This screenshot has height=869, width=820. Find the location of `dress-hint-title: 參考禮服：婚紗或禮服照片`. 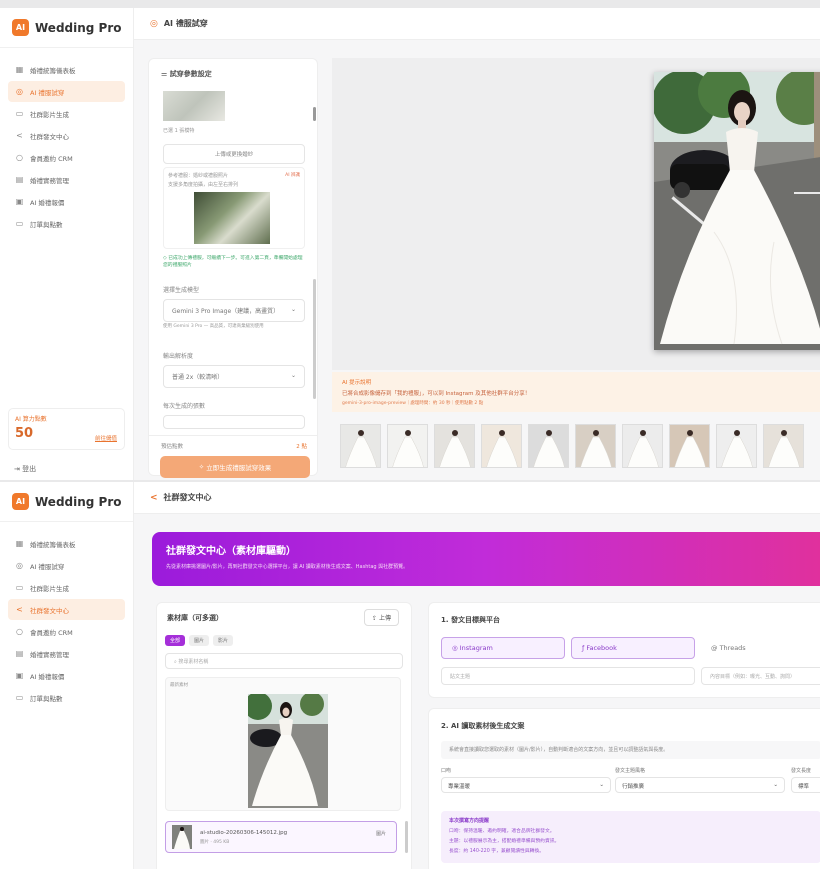

dress-hint-title: 參考禮服：婚紗或禮服照片 is located at coordinates (198, 176).